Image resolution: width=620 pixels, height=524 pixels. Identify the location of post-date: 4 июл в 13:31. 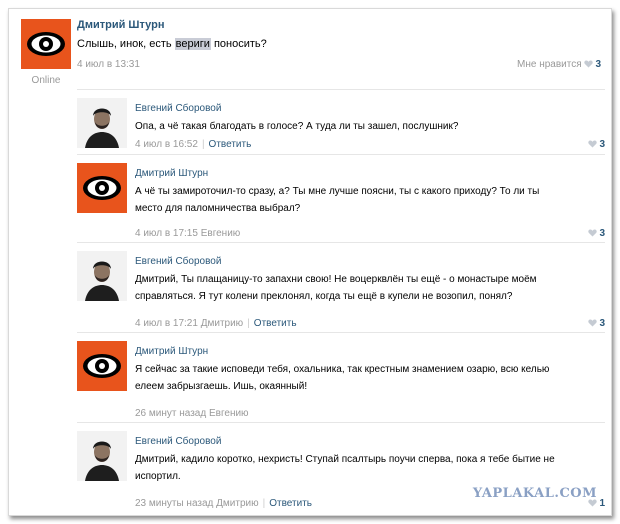
(108, 64).